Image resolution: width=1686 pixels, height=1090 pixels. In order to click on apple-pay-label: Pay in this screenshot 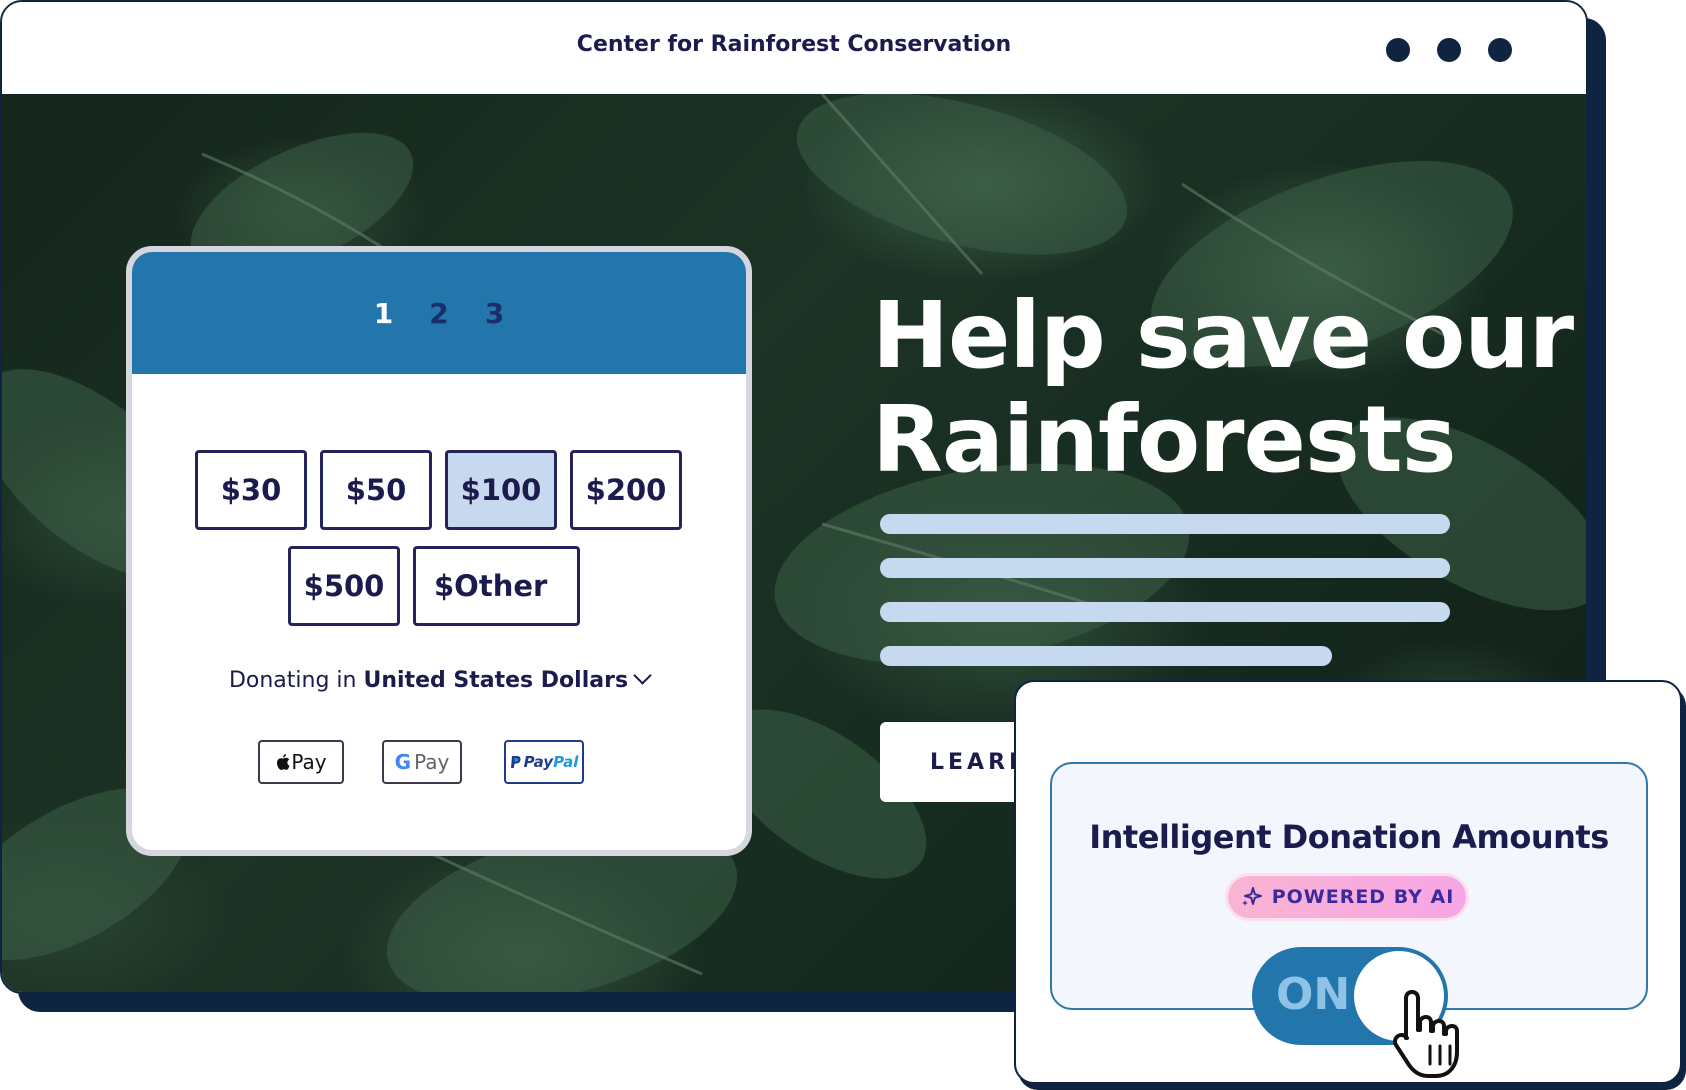, I will do `click(309, 762)`.